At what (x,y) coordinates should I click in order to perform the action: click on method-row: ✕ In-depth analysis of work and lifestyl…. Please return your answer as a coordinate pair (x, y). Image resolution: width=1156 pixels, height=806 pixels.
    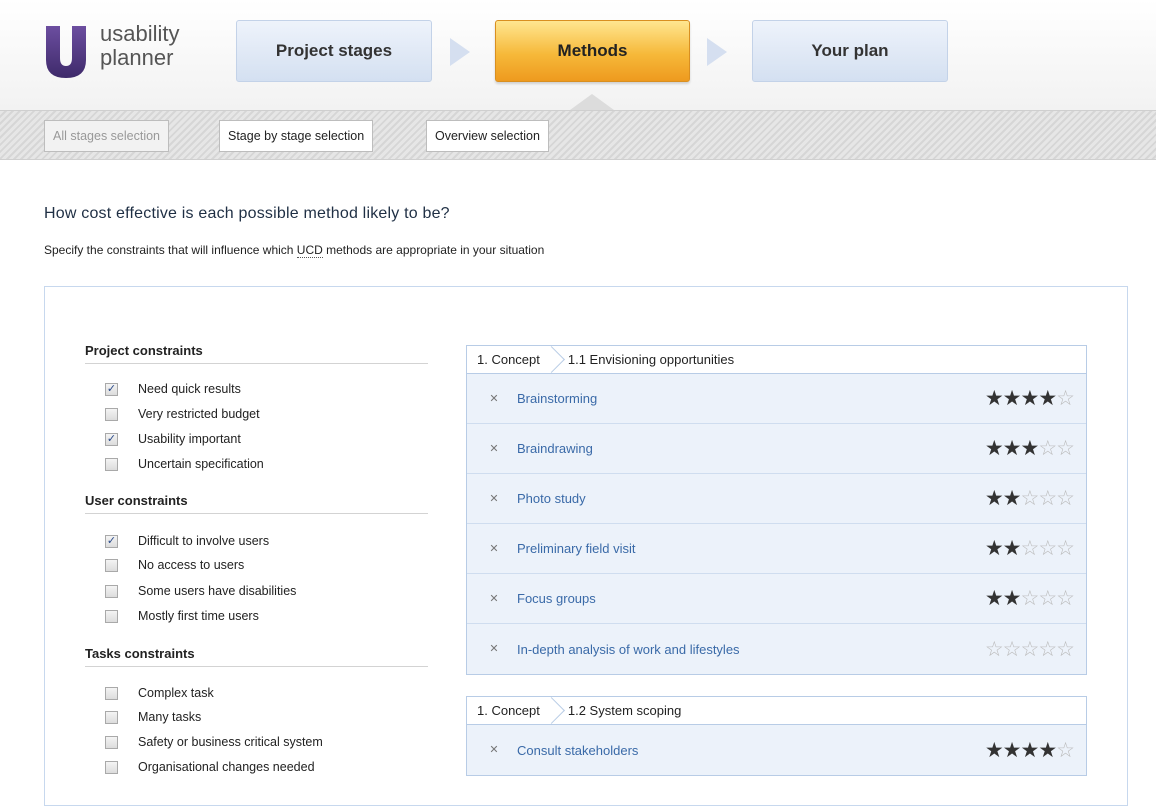
    Looking at the image, I should click on (776, 649).